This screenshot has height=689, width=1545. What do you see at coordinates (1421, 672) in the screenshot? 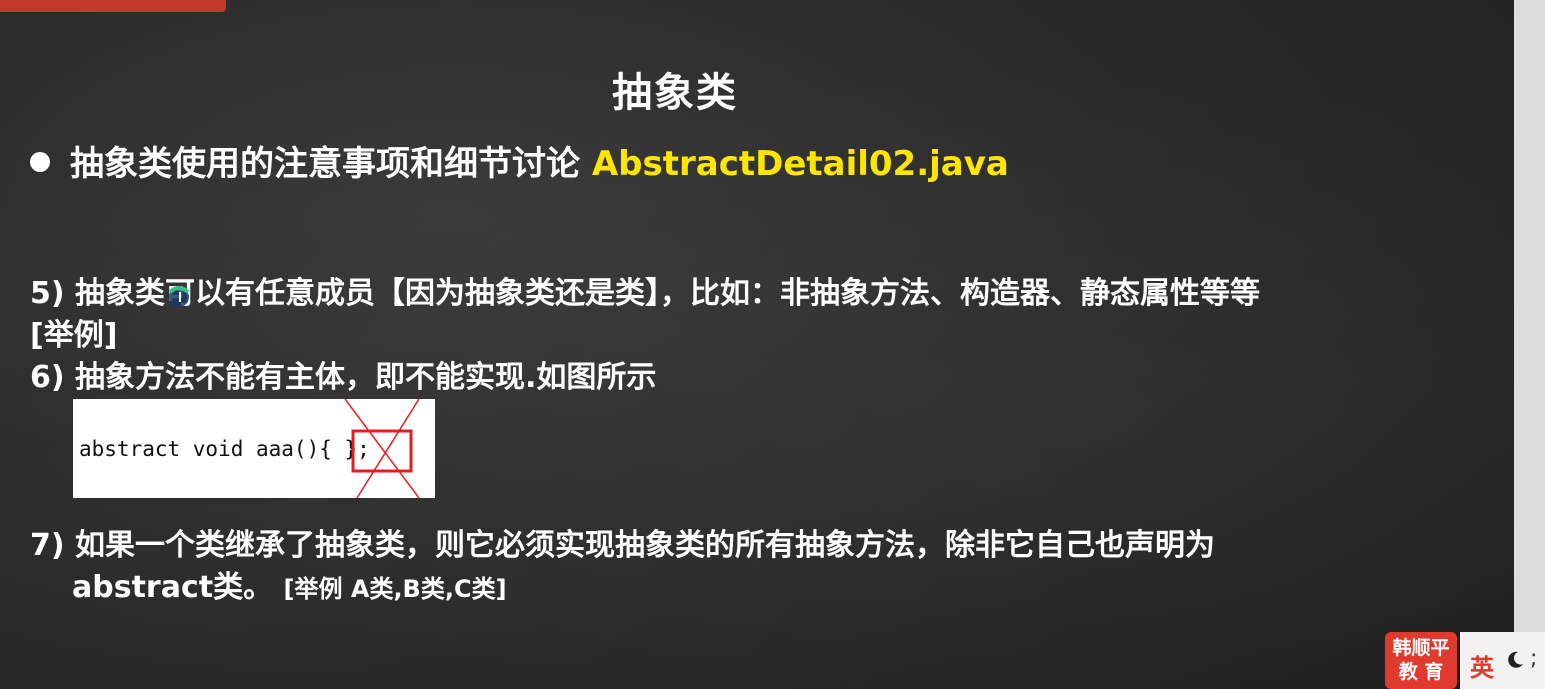
I see `logo-line2: 教 育` at bounding box center [1421, 672].